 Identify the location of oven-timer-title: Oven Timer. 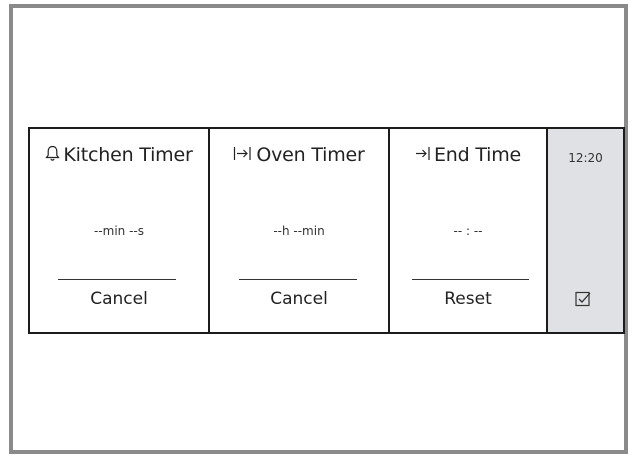
(310, 155).